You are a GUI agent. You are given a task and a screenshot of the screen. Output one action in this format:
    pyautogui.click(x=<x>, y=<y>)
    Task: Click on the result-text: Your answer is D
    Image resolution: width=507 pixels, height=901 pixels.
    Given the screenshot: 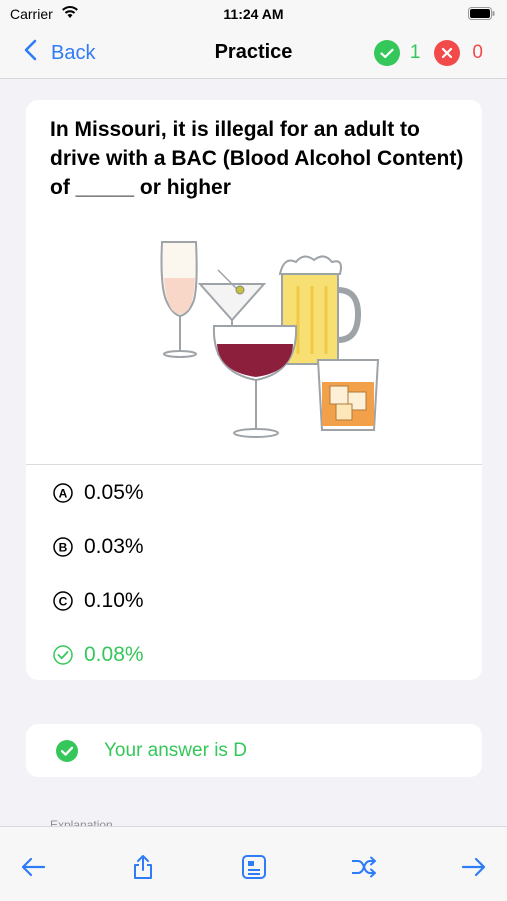 What is the action you would take?
    pyautogui.click(x=175, y=750)
    